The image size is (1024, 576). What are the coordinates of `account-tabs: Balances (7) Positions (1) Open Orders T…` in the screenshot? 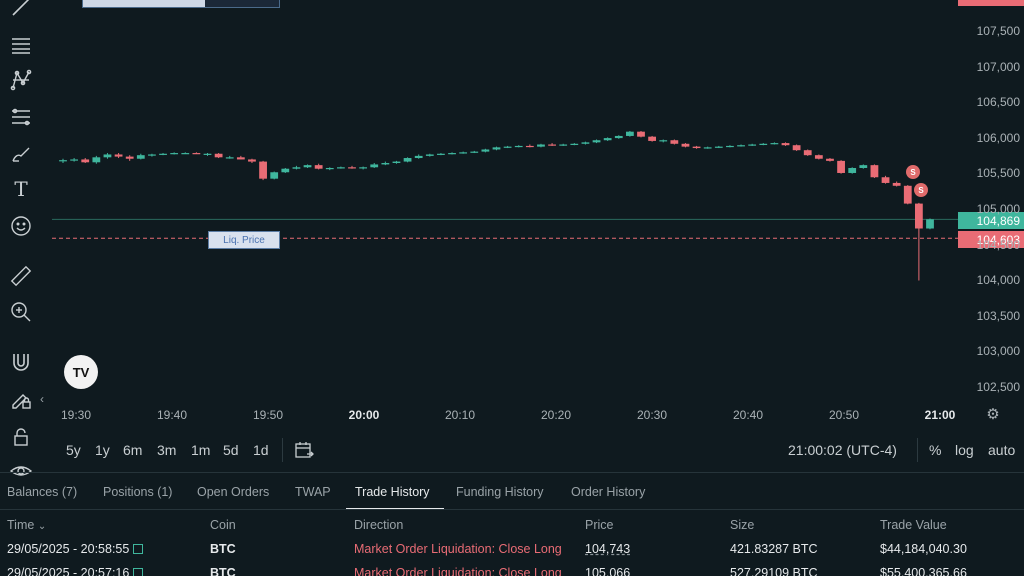 It's located at (512, 491).